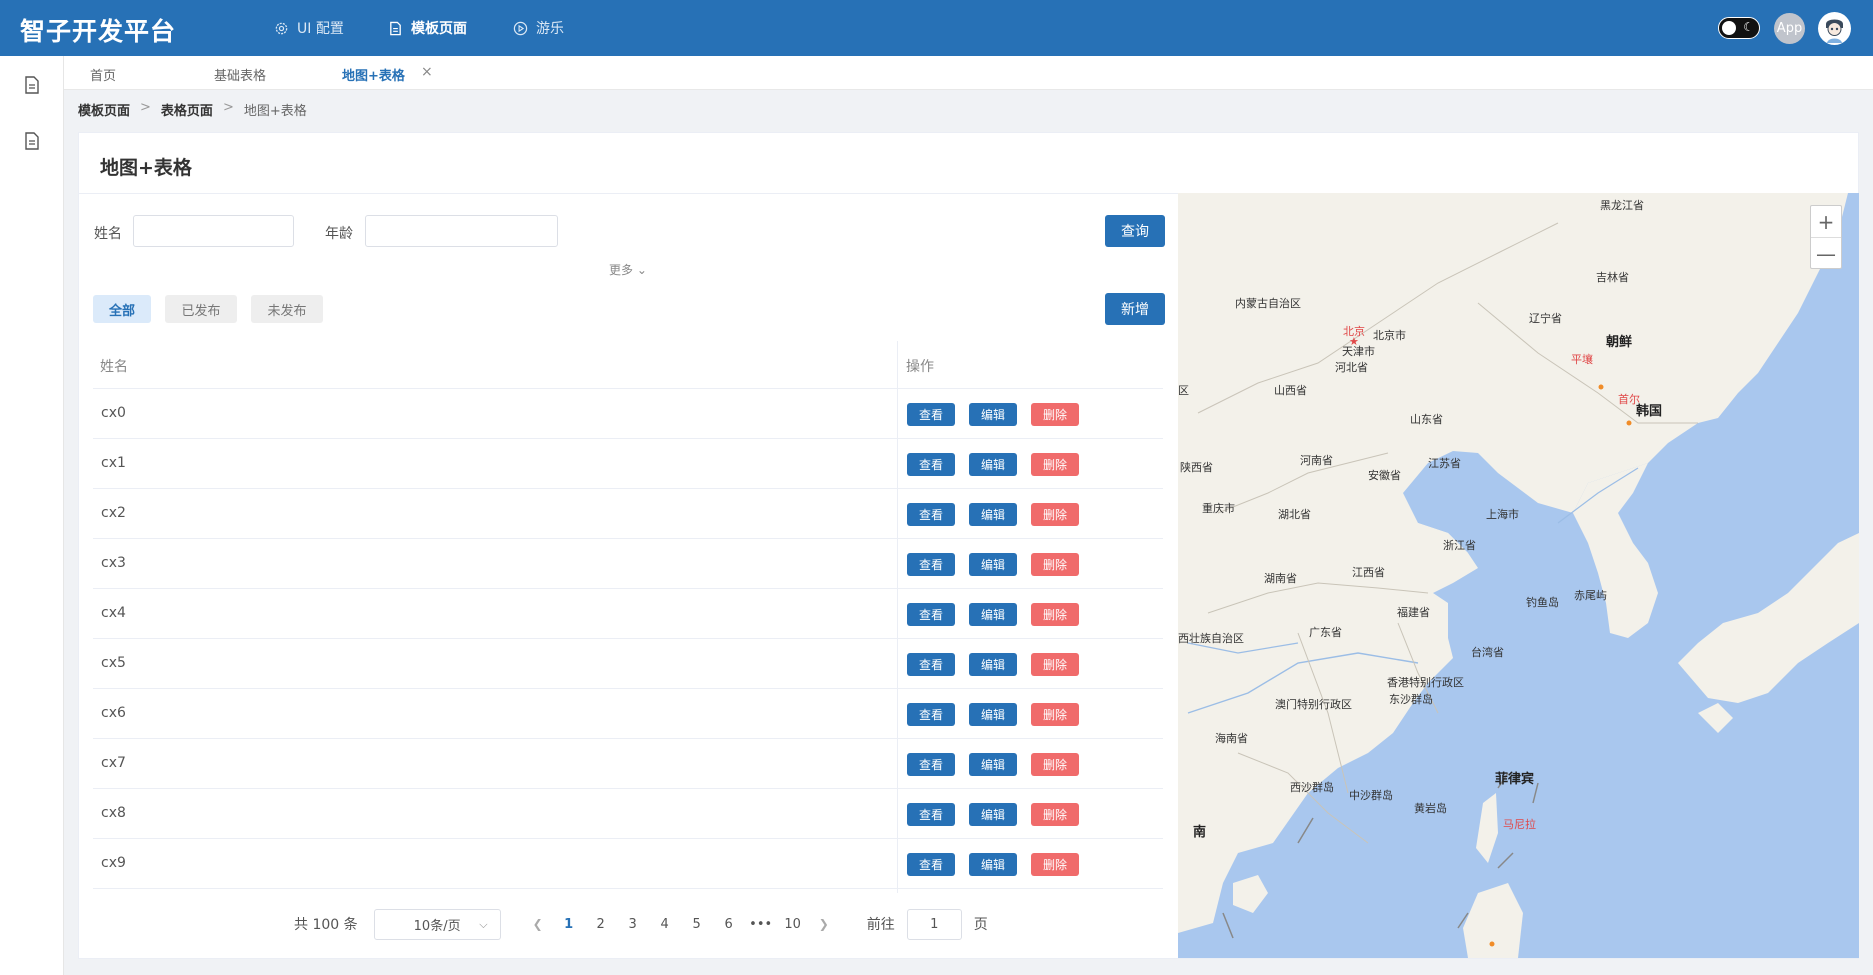  What do you see at coordinates (628, 464) in the screenshot?
I see `table-row: cx1 查看 编辑 删除` at bounding box center [628, 464].